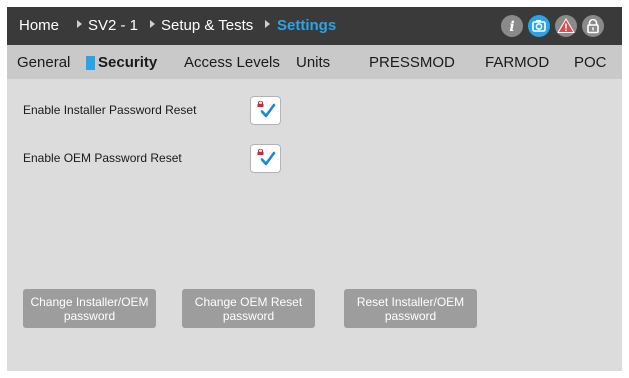 The image size is (629, 378). What do you see at coordinates (593, 26) in the screenshot?
I see `lock-icon` at bounding box center [593, 26].